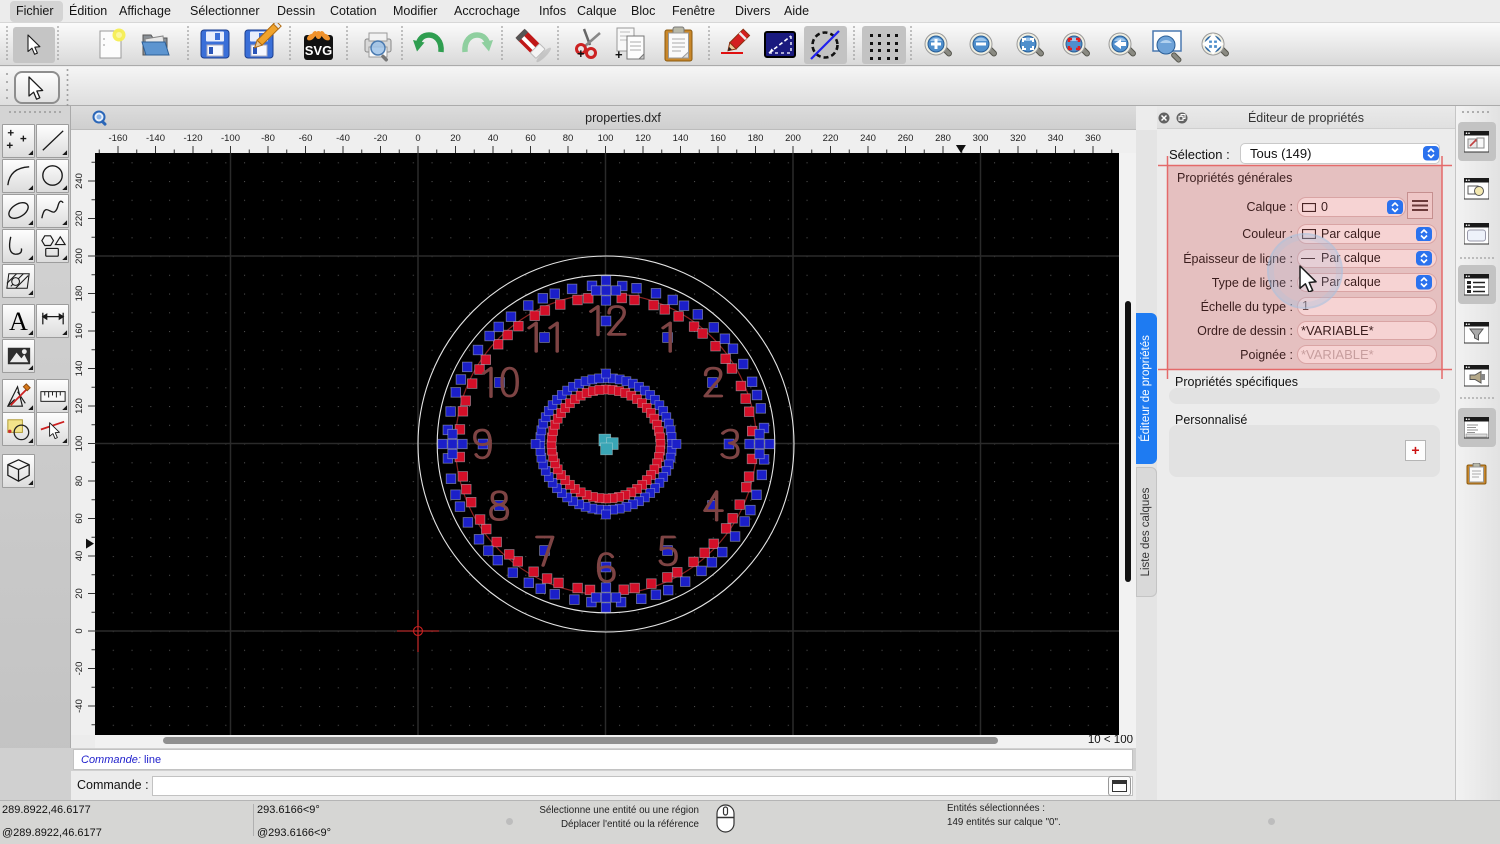  What do you see at coordinates (155, 138) in the screenshot?
I see `svg-text: -140` at bounding box center [155, 138].